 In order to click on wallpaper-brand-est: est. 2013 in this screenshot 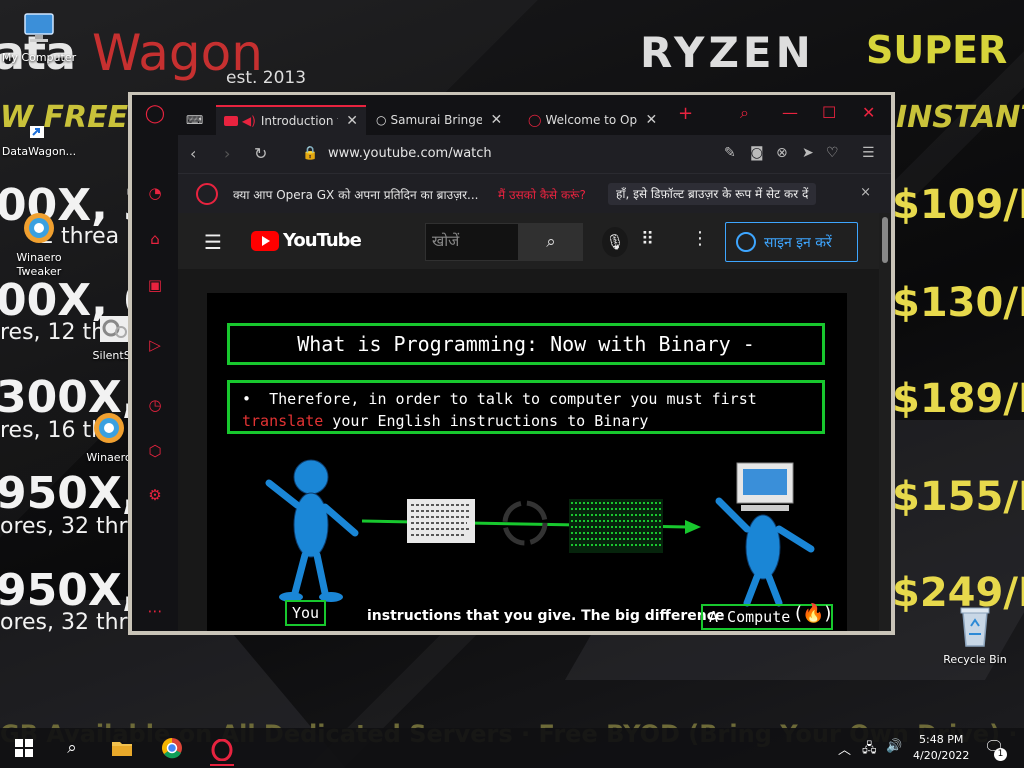, I will do `click(266, 78)`.